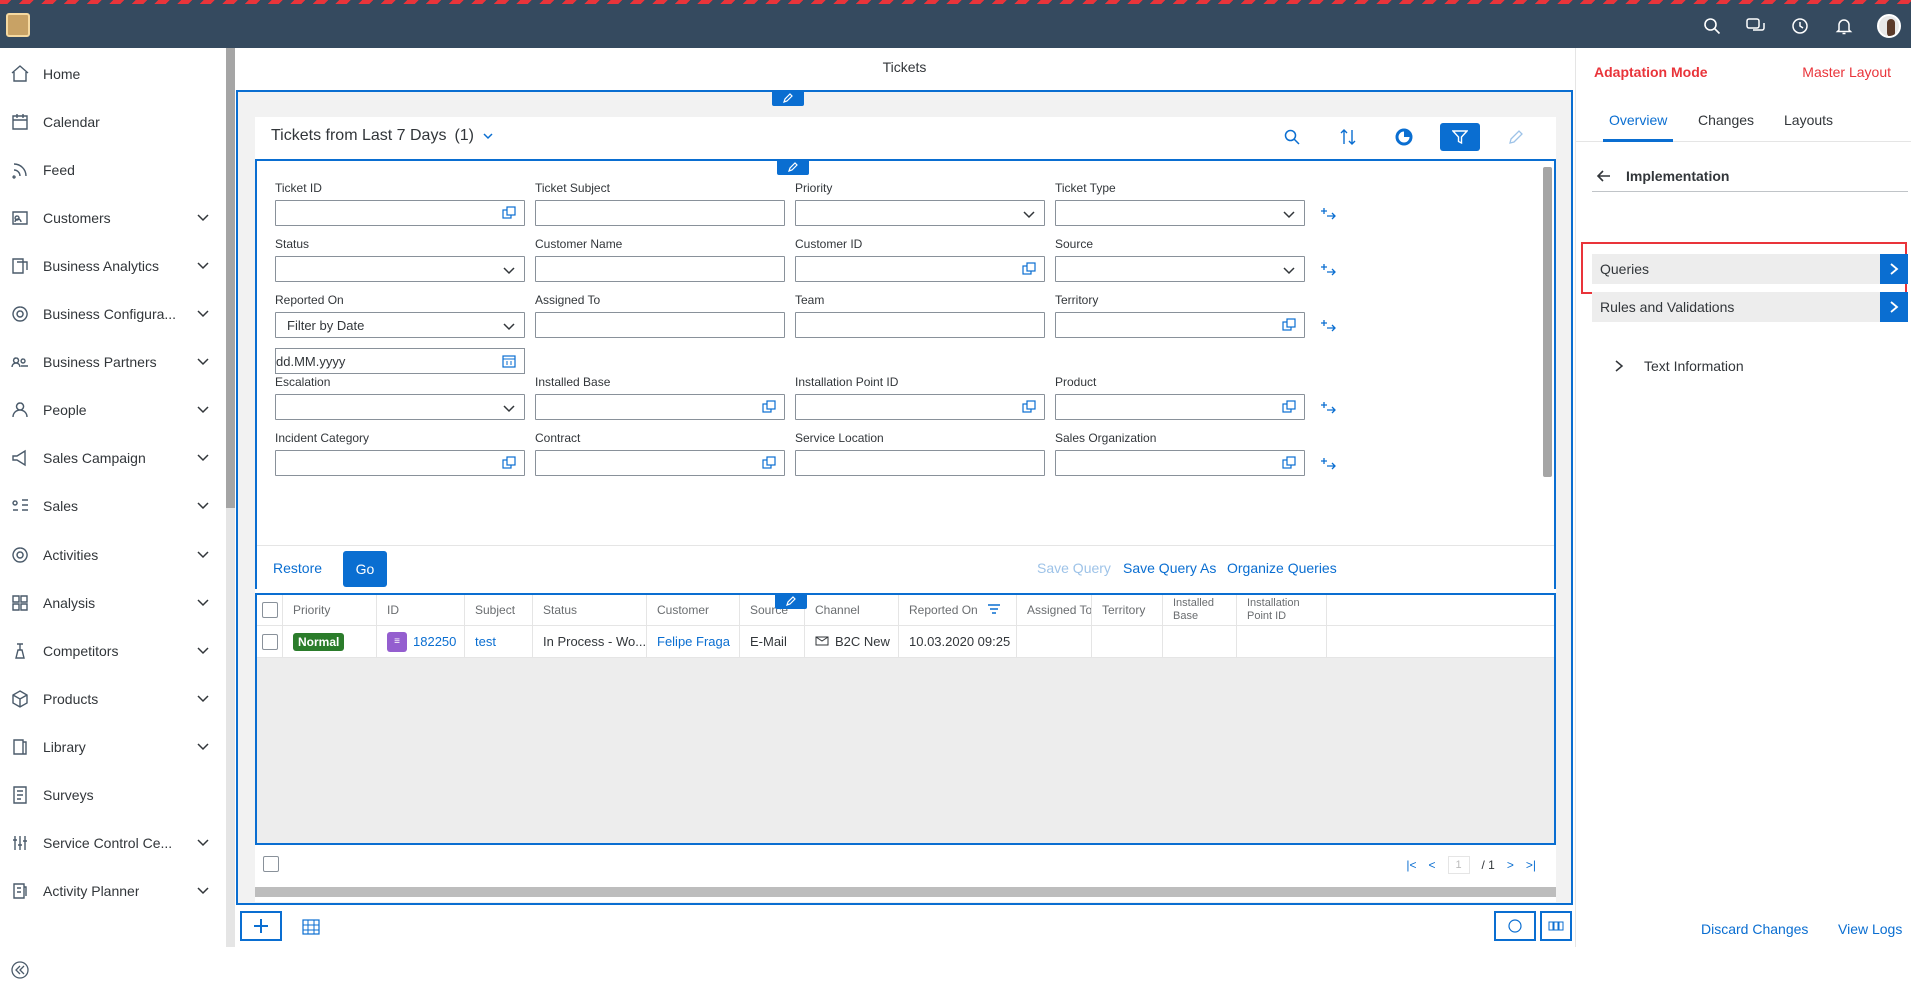 The height and width of the screenshot is (983, 1911). I want to click on sidebar-item-sales-campaign: Sales Campaign, so click(113, 458).